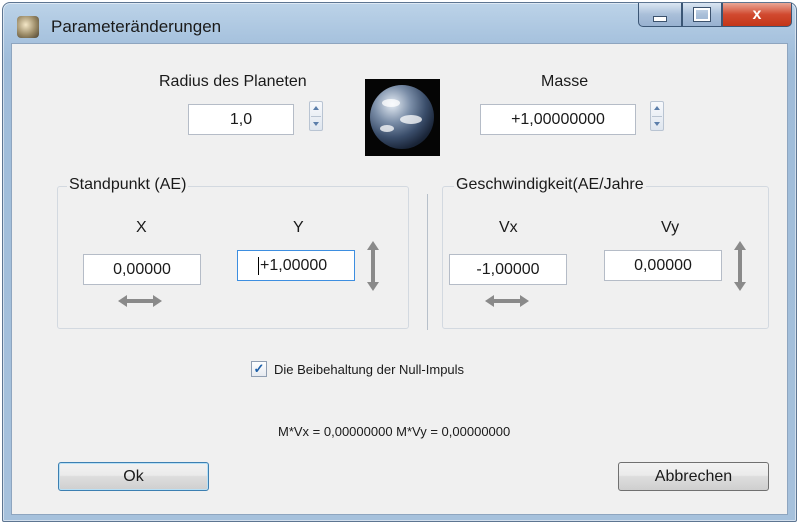  I want to click on window-title: Parameteränderungen, so click(136, 26).